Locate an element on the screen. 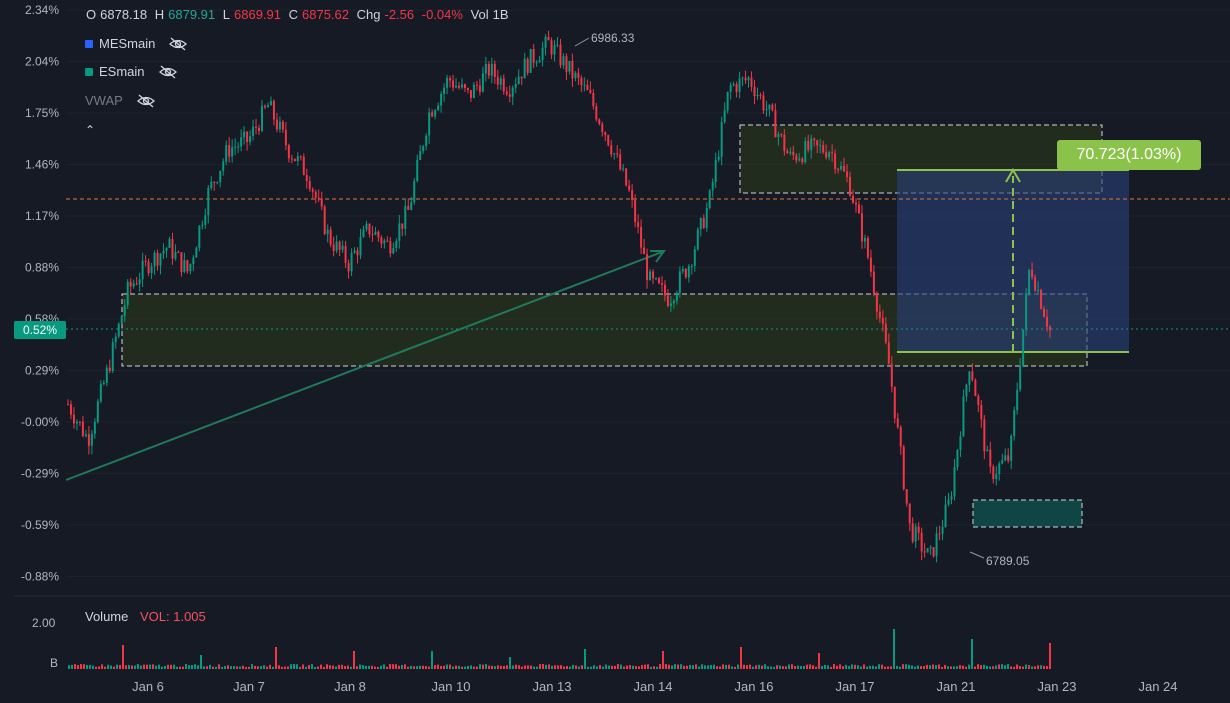 The width and height of the screenshot is (1230, 703). legend-mes: MESmain is located at coordinates (136, 43).